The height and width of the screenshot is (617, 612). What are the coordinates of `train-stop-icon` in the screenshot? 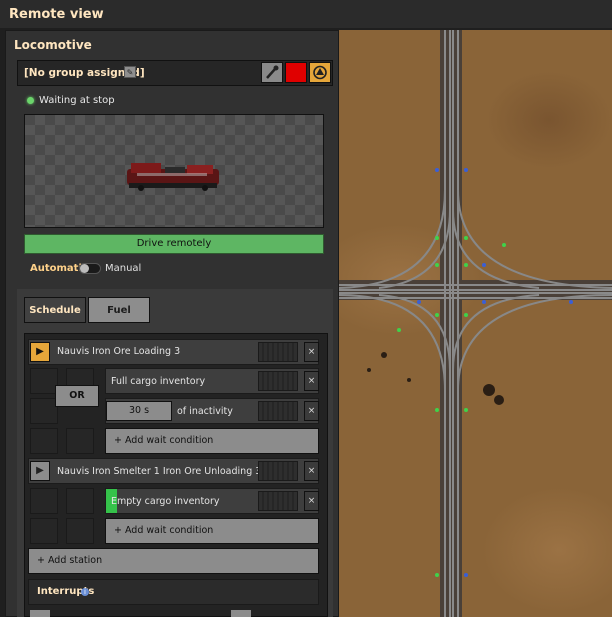 It's located at (320, 72).